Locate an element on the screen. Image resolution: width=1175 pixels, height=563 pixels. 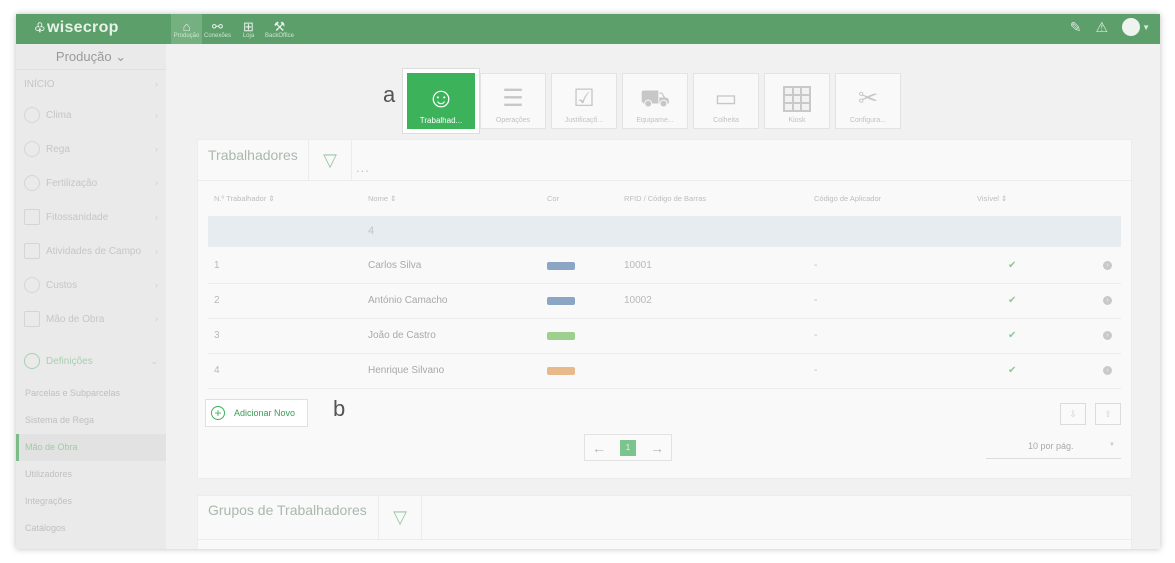
logo-text: wisecrop is located at coordinates (82, 27).